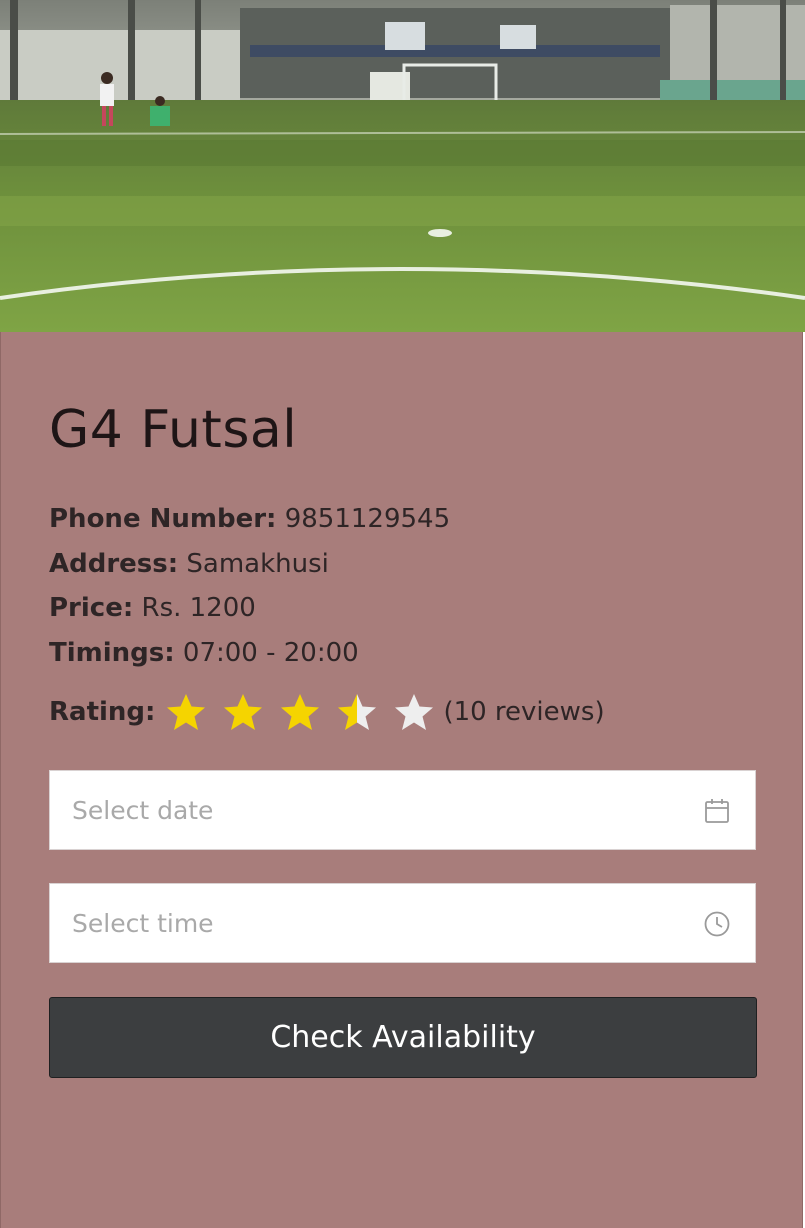 The height and width of the screenshot is (1228, 805). What do you see at coordinates (717, 924) in the screenshot?
I see `clock-icon` at bounding box center [717, 924].